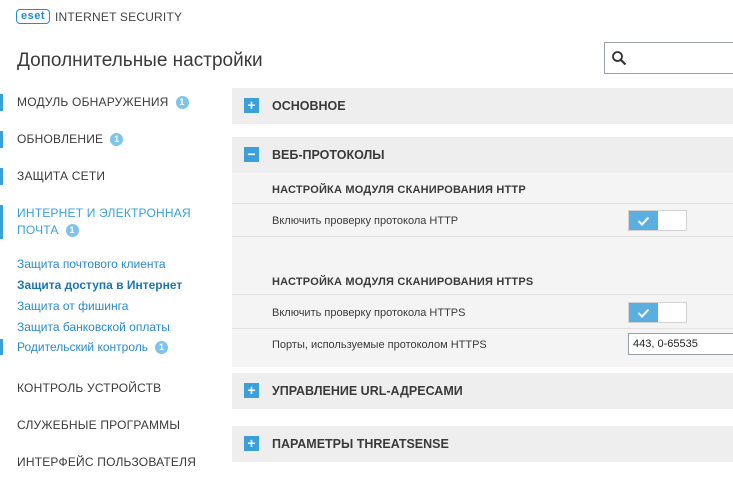  What do you see at coordinates (119, 17) in the screenshot?
I see `product-name: INTERNET SECURITY` at bounding box center [119, 17].